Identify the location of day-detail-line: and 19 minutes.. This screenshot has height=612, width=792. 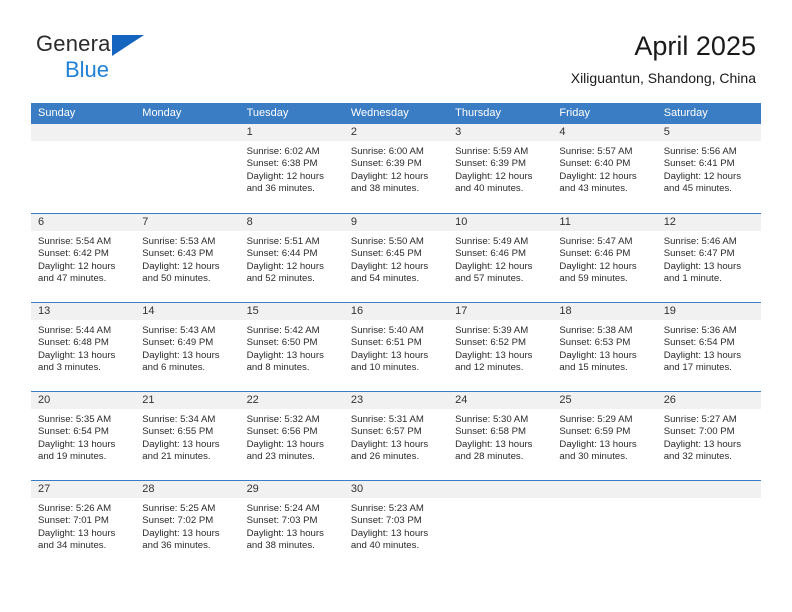
(72, 457).